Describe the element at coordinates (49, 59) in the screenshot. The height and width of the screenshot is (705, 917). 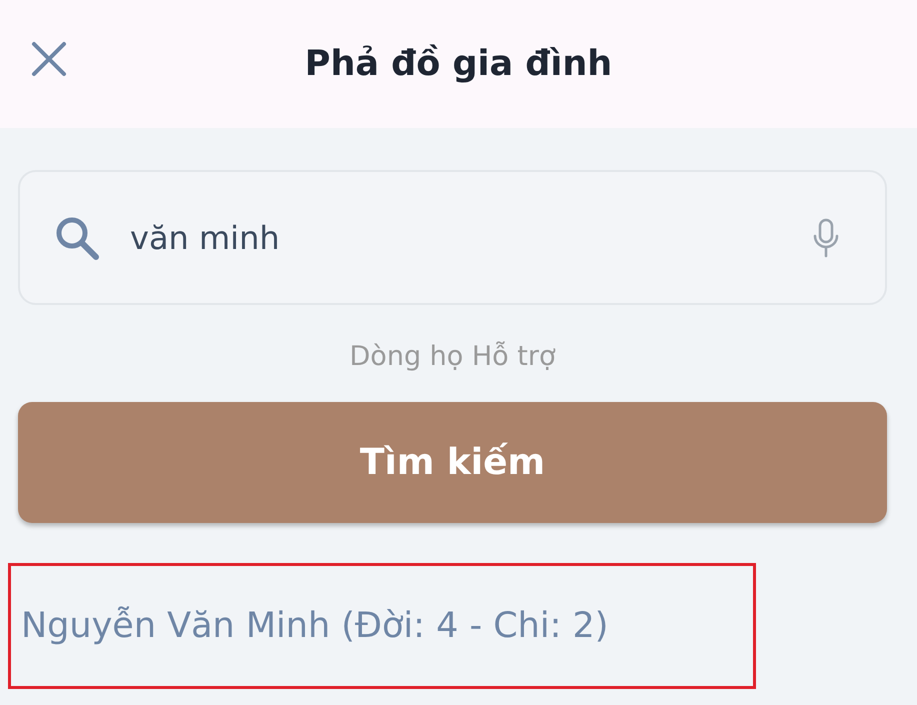
I see `close-icon` at that location.